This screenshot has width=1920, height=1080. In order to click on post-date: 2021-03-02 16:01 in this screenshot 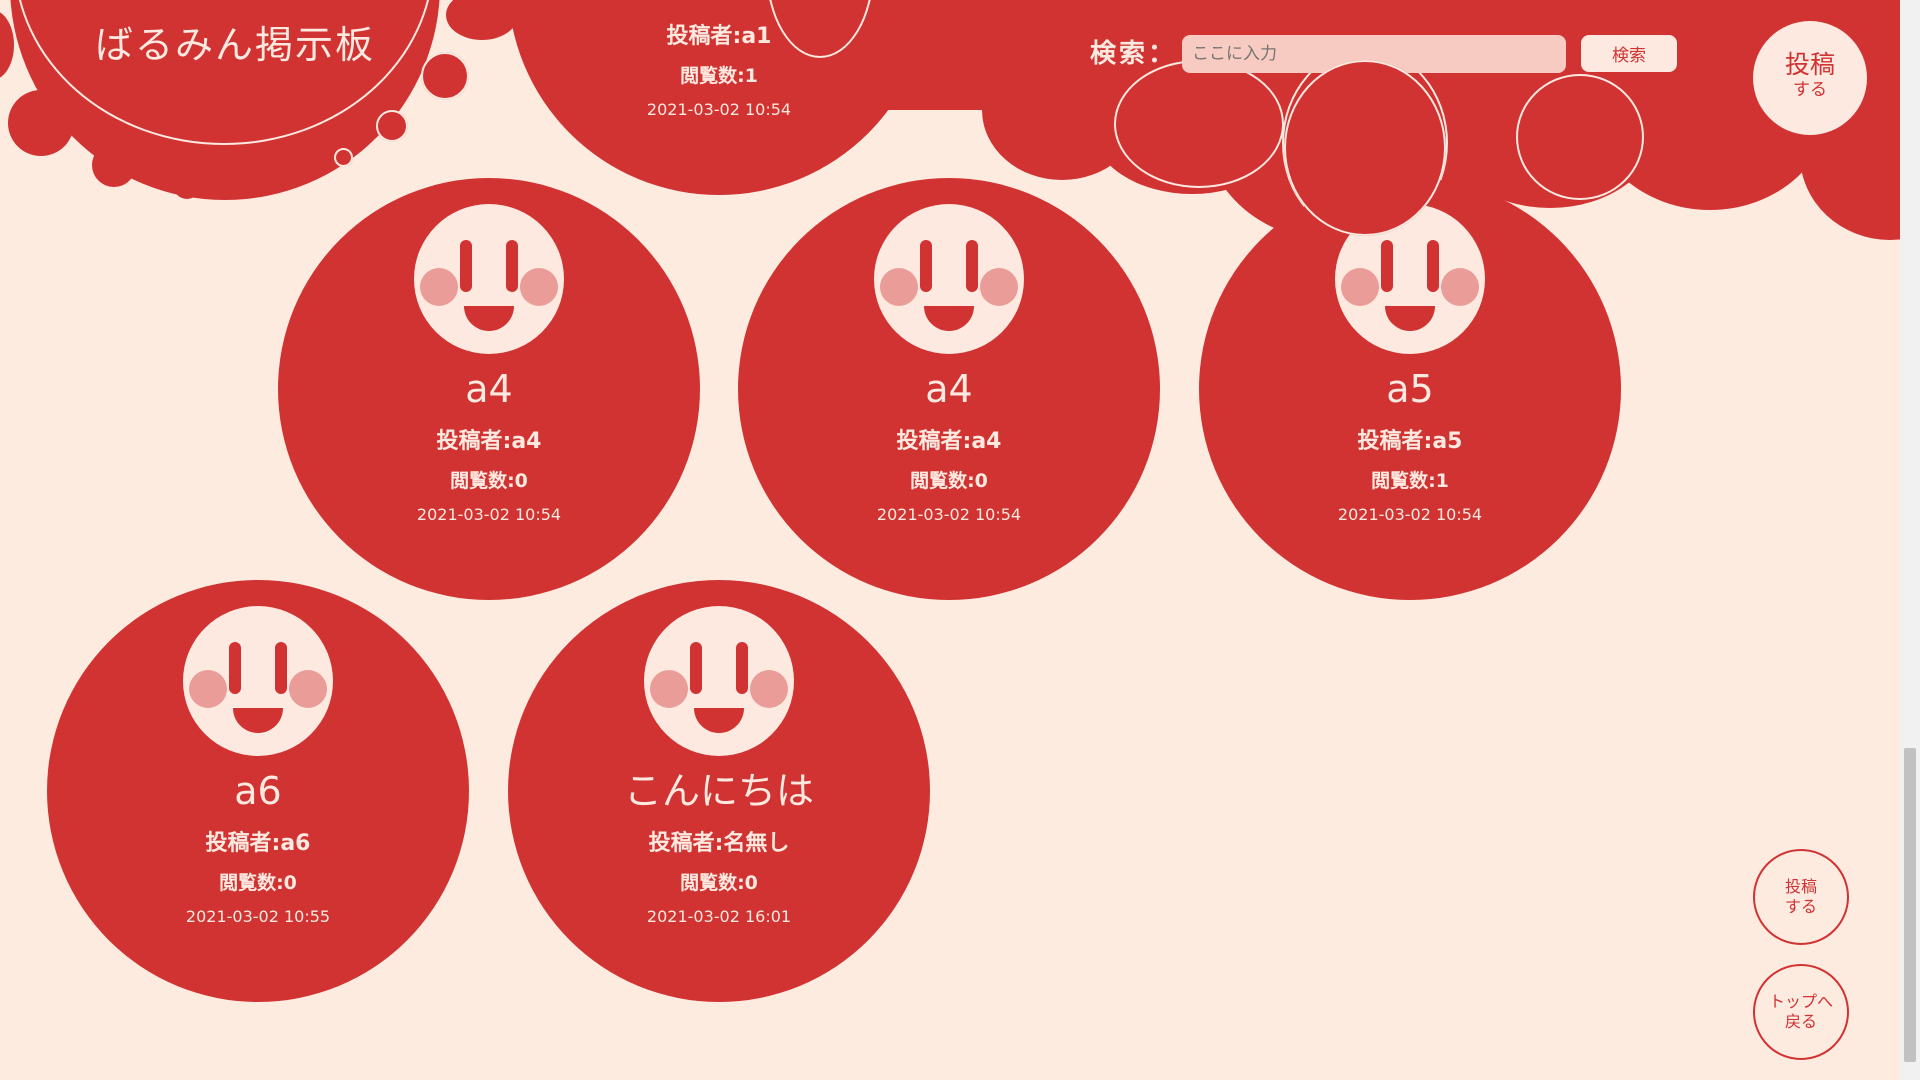, I will do `click(719, 916)`.